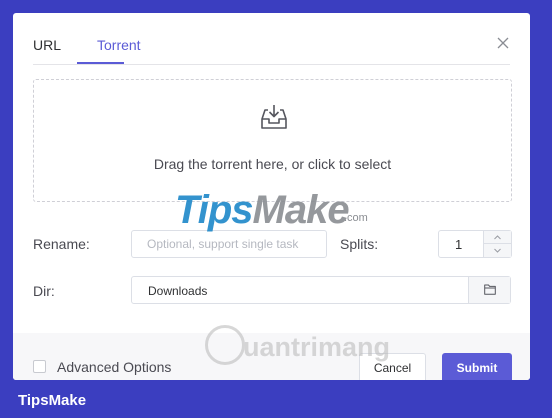 This screenshot has height=418, width=552. I want to click on stepper-decrease-button, so click(497, 250).